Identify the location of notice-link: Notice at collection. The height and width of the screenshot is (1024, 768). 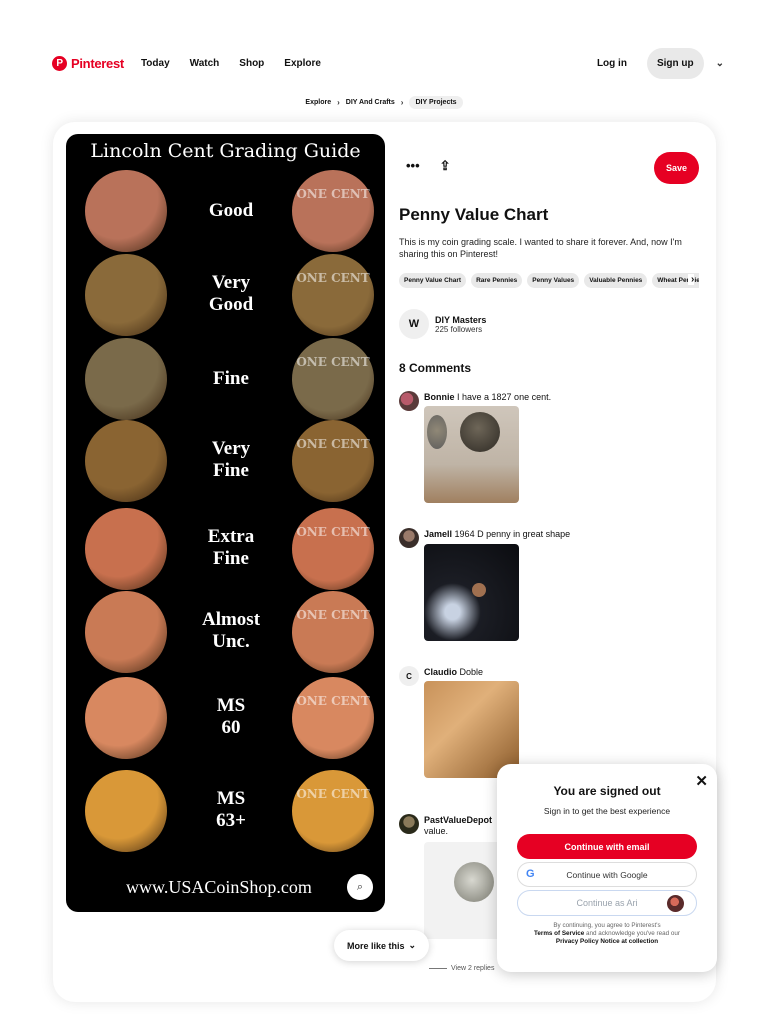
(629, 941).